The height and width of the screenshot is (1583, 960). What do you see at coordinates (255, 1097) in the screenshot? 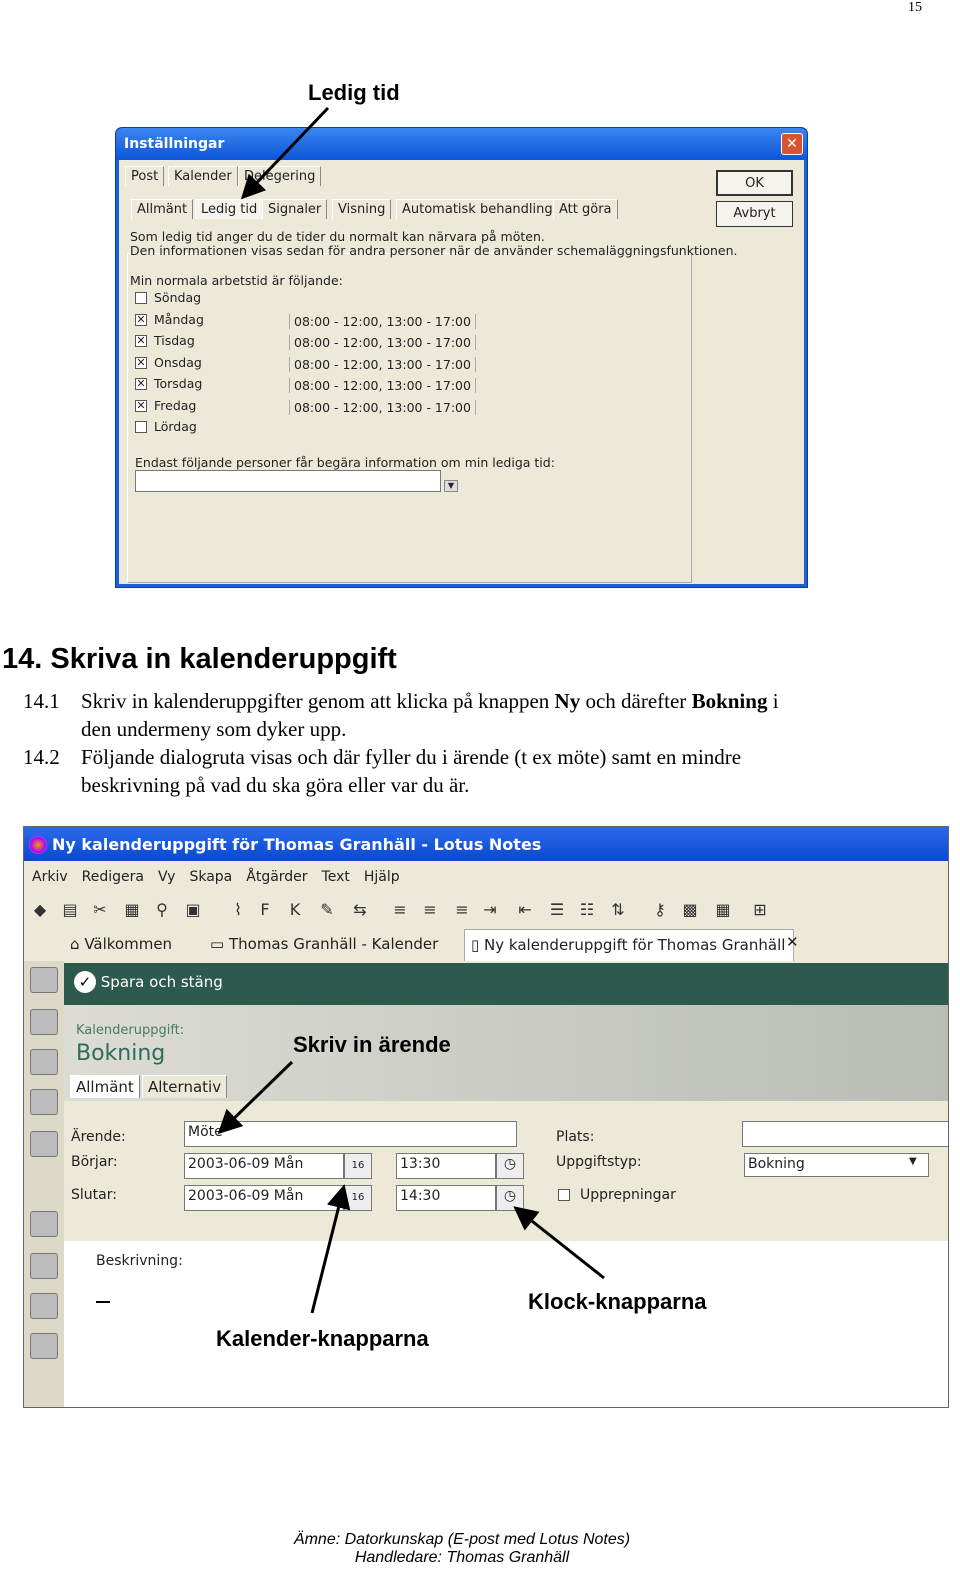
I see `arrow-arende` at bounding box center [255, 1097].